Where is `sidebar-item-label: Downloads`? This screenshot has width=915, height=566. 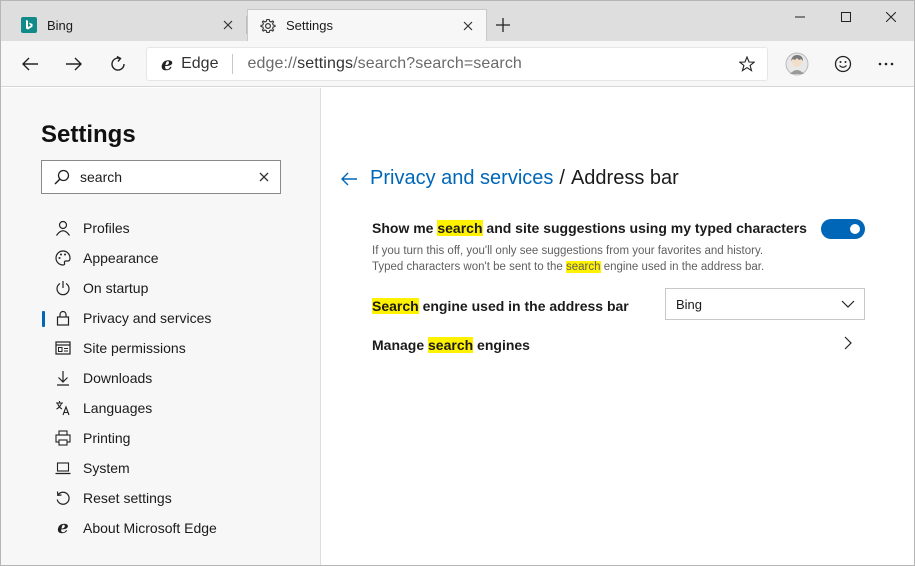
sidebar-item-label: Downloads is located at coordinates (118, 378).